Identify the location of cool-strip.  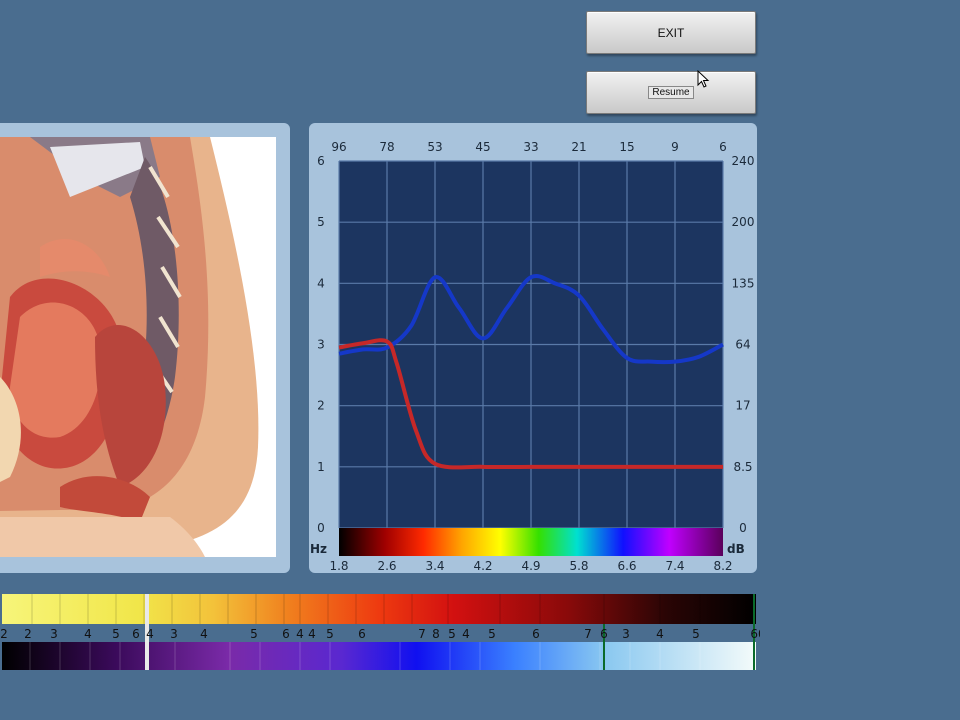
(379, 656).